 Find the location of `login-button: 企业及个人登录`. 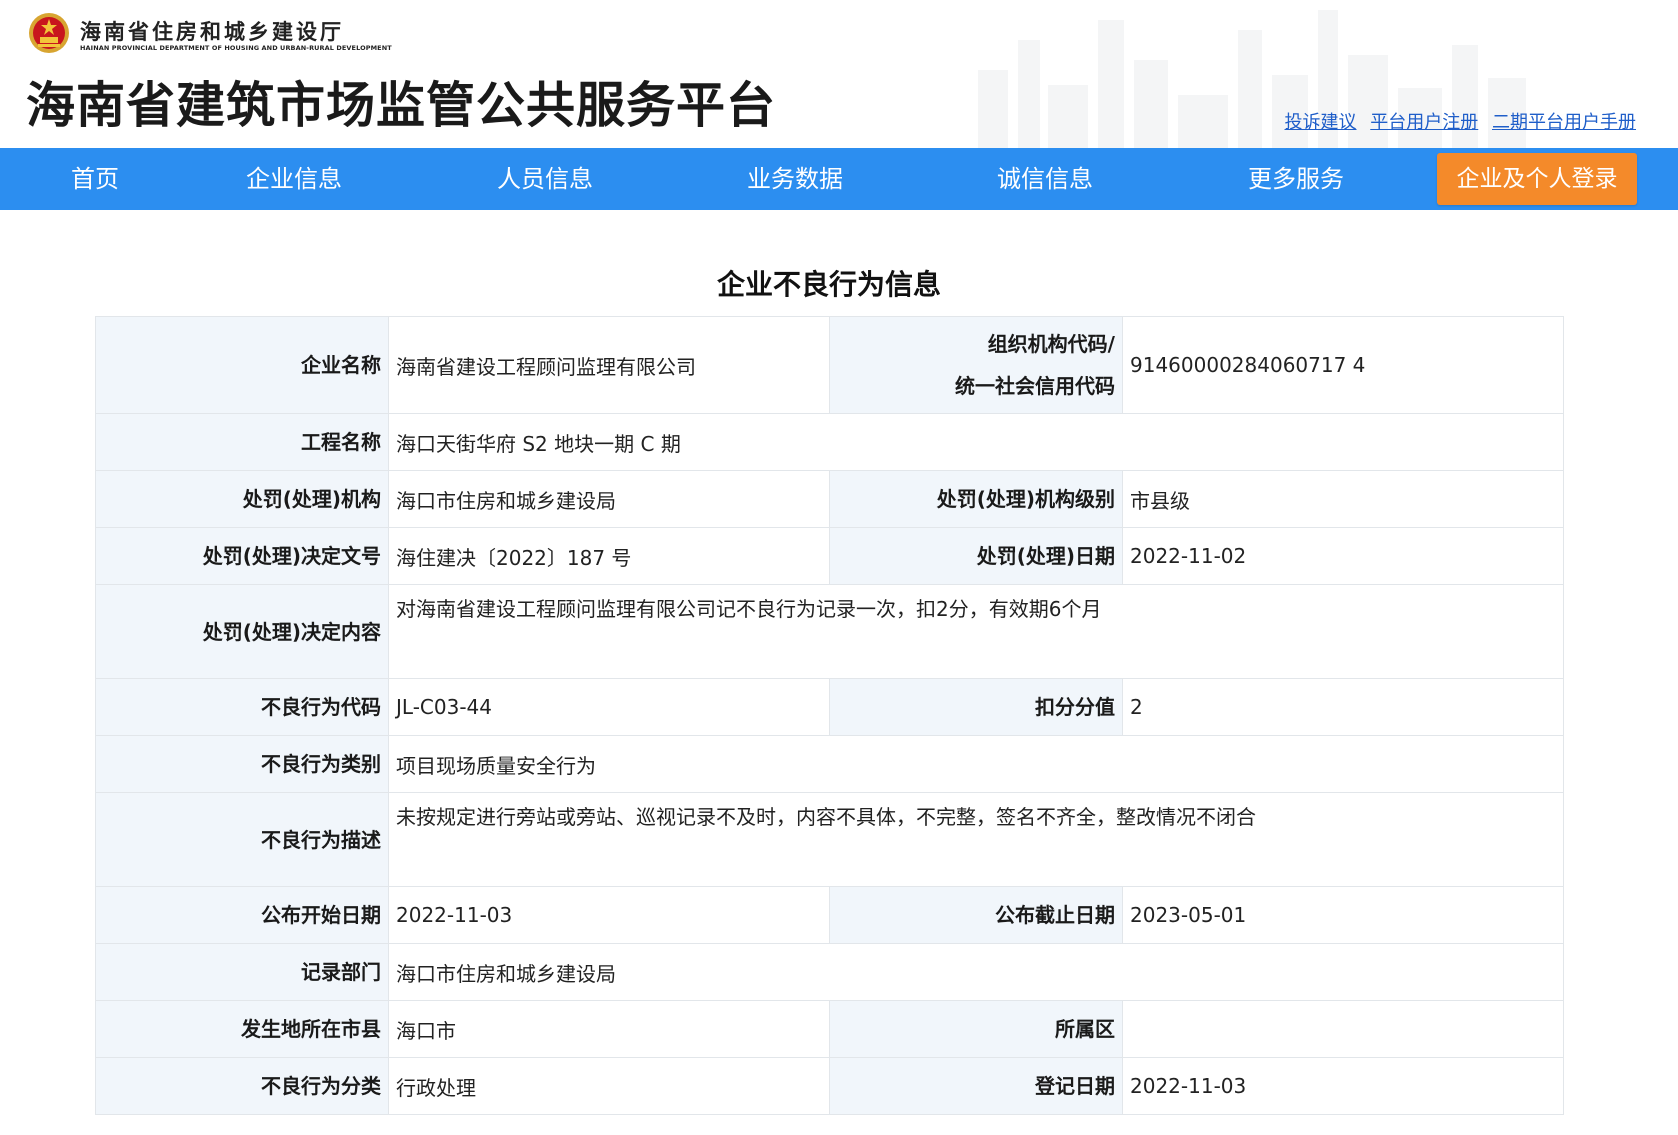

login-button: 企业及个人登录 is located at coordinates (1537, 179).